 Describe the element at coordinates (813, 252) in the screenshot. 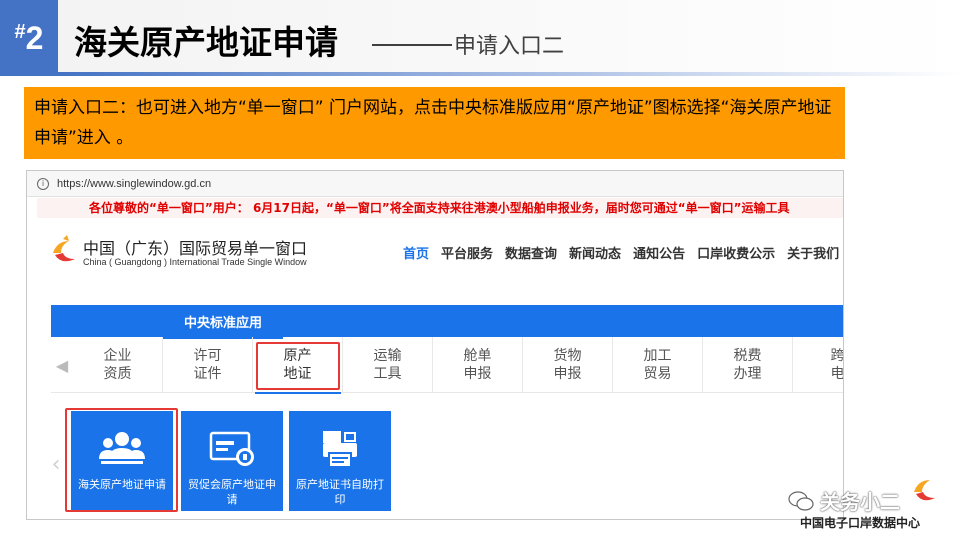

I see `nav-about-us: 关于我们` at that location.